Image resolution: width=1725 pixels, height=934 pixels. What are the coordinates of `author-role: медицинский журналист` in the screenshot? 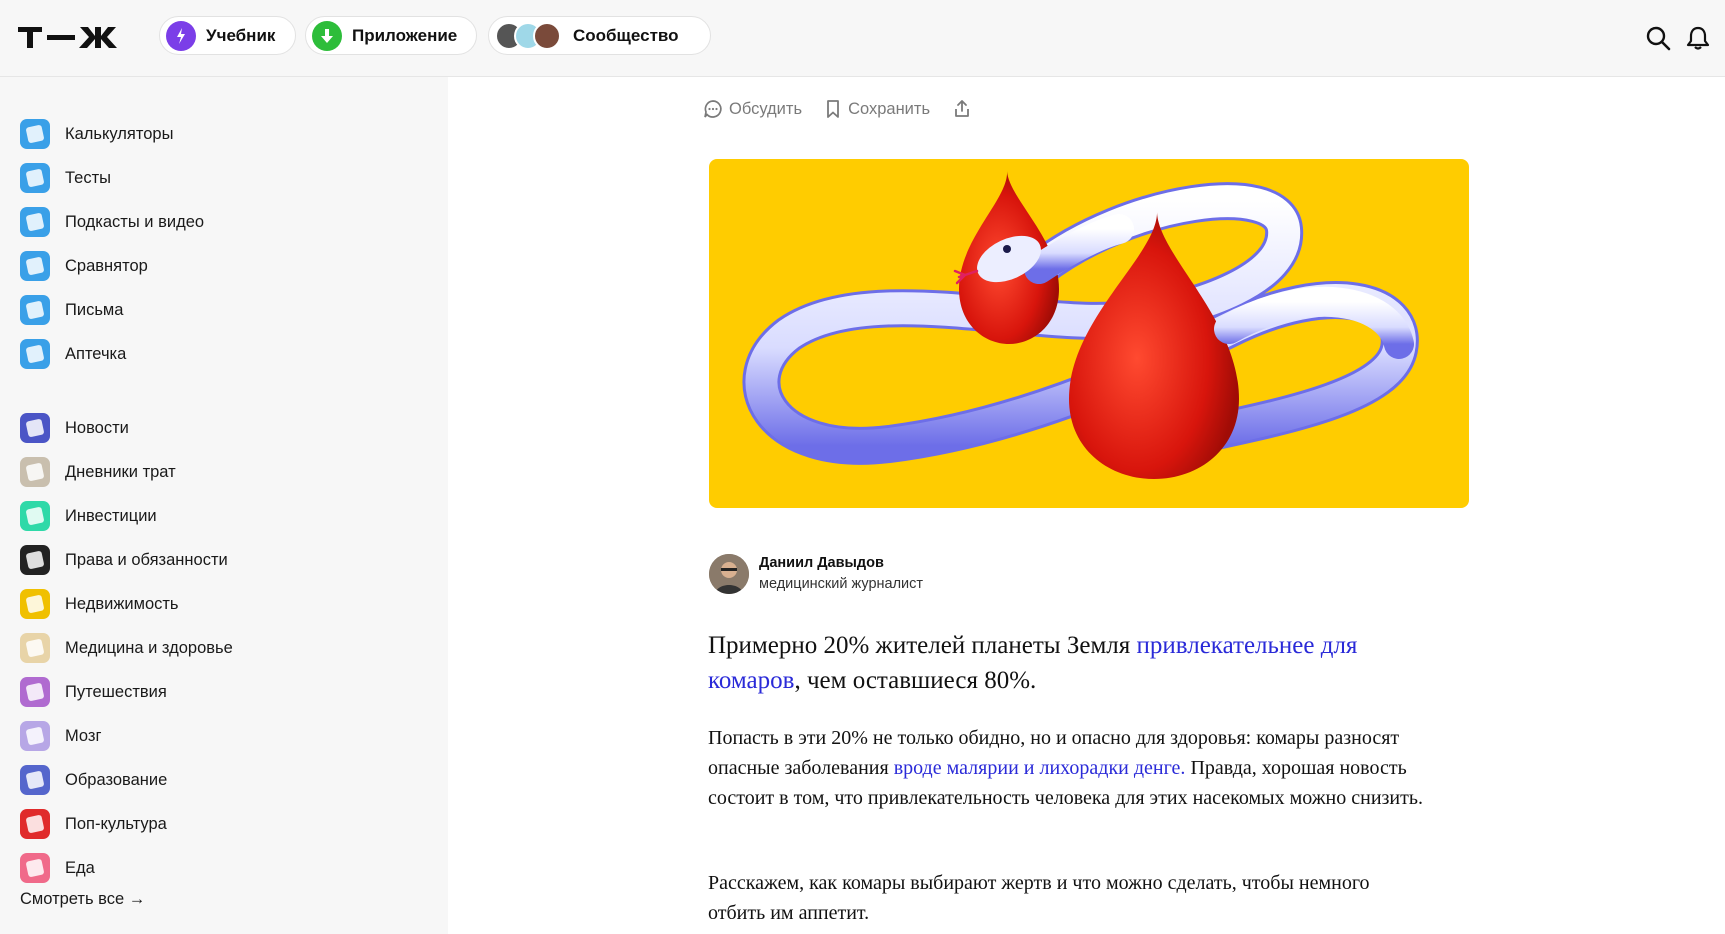 It's located at (841, 584).